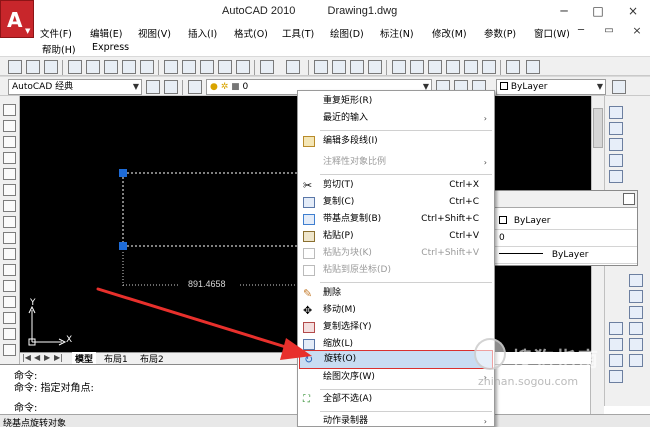  Describe the element at coordinates (200, 320) in the screenshot. I see `red-arrow-shaft` at that location.